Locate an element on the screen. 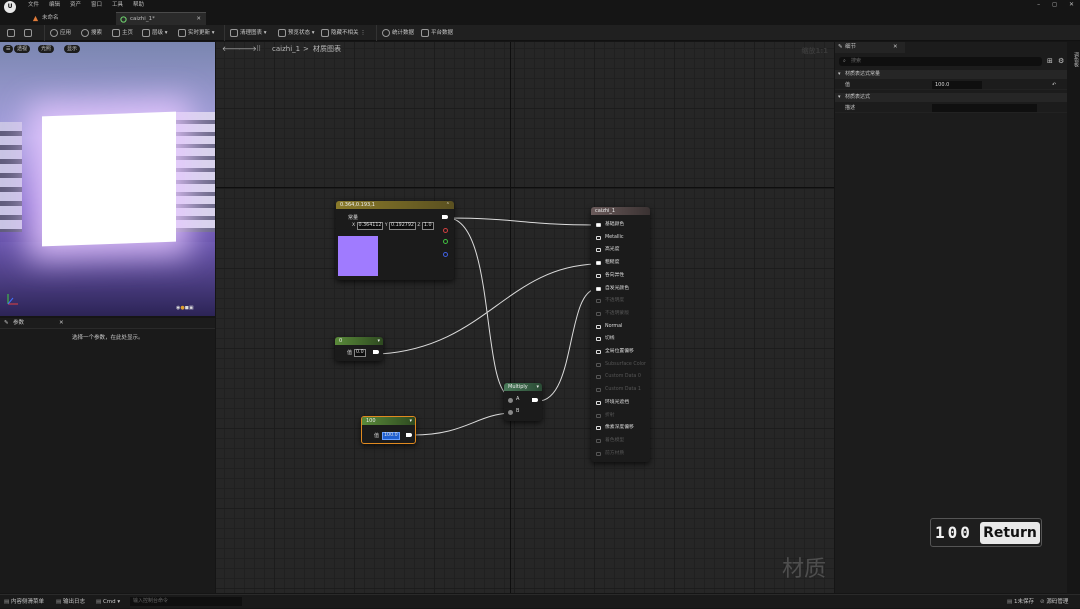 This screenshot has height=609, width=1080. prop-desc-field is located at coordinates (984, 108).